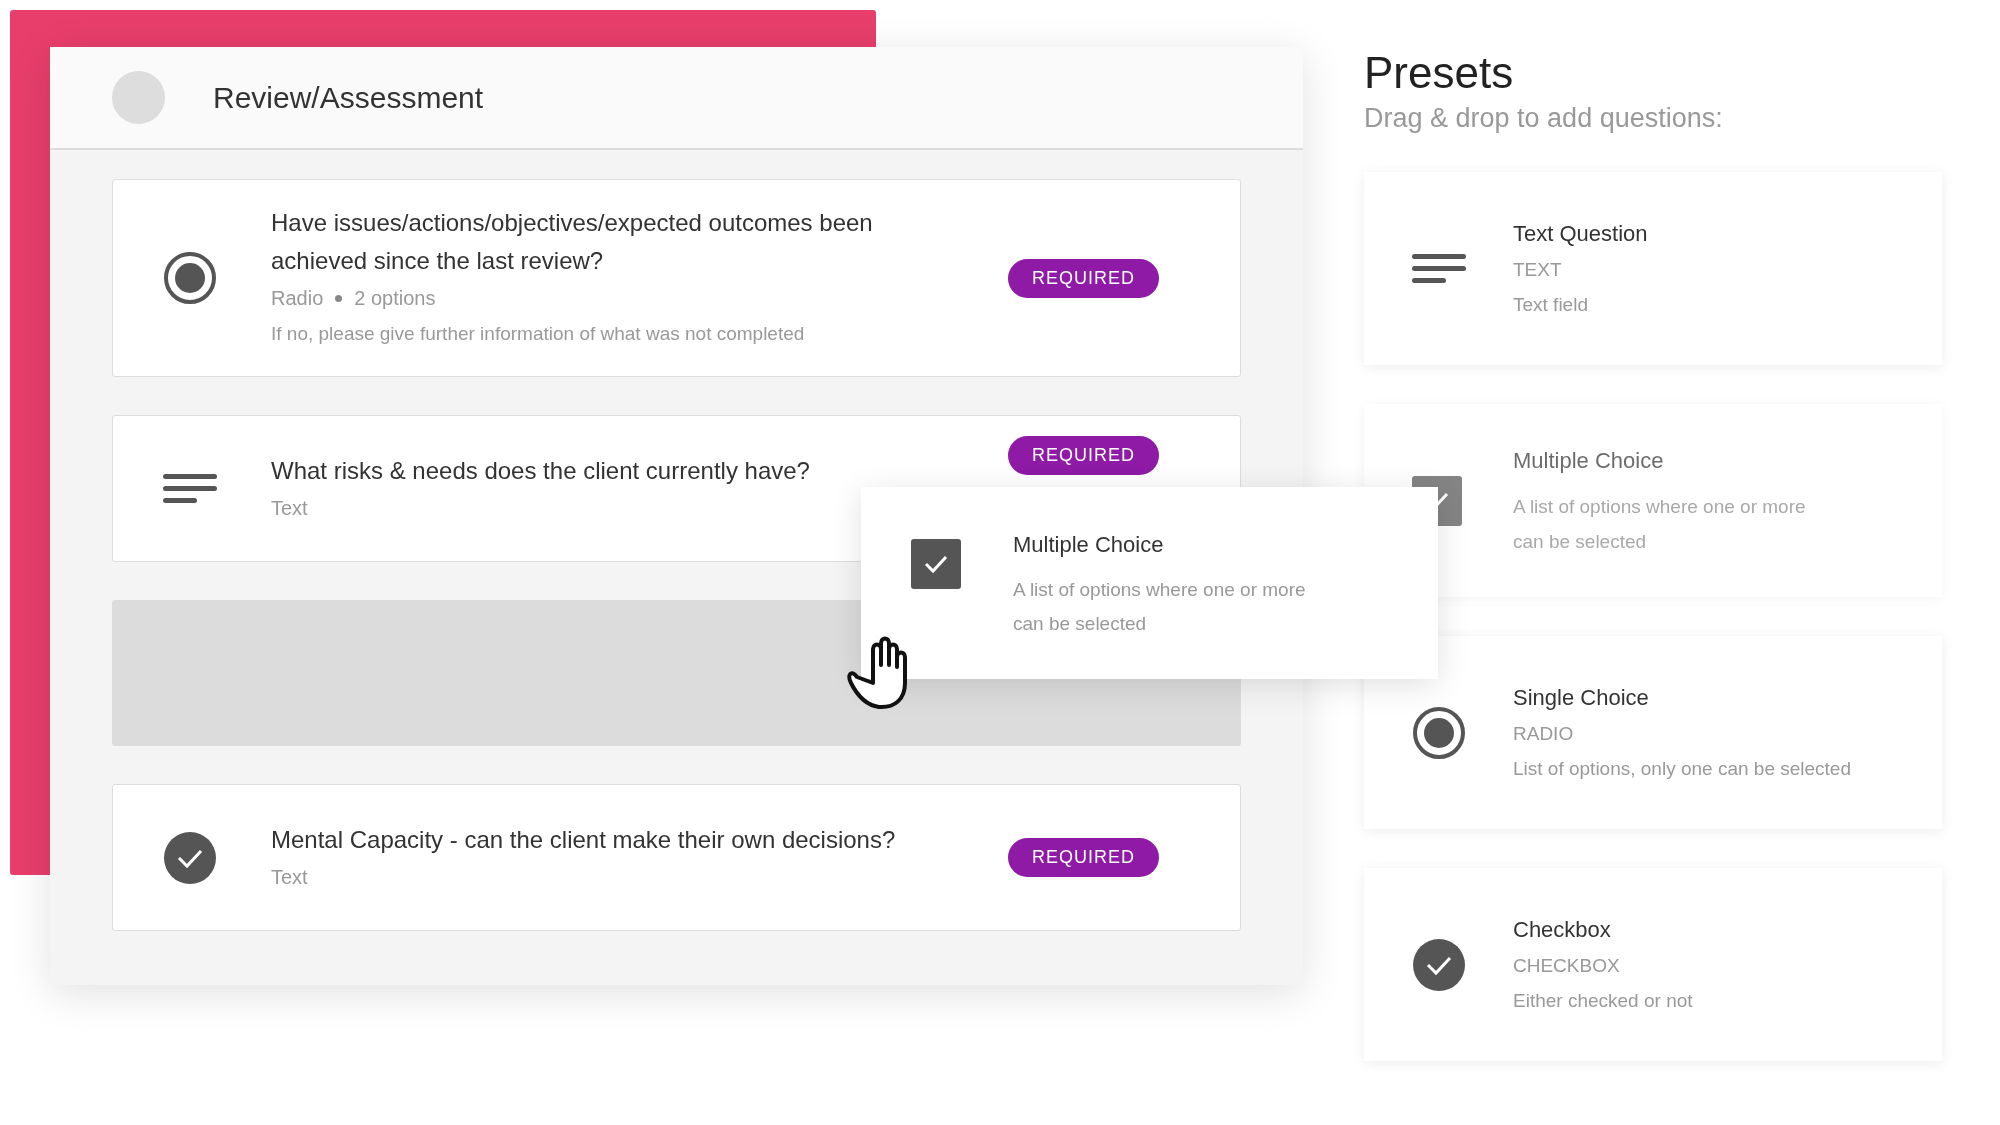 This screenshot has height=1125, width=2000. Describe the element at coordinates (395, 298) in the screenshot. I see `option-count: 2 options` at that location.